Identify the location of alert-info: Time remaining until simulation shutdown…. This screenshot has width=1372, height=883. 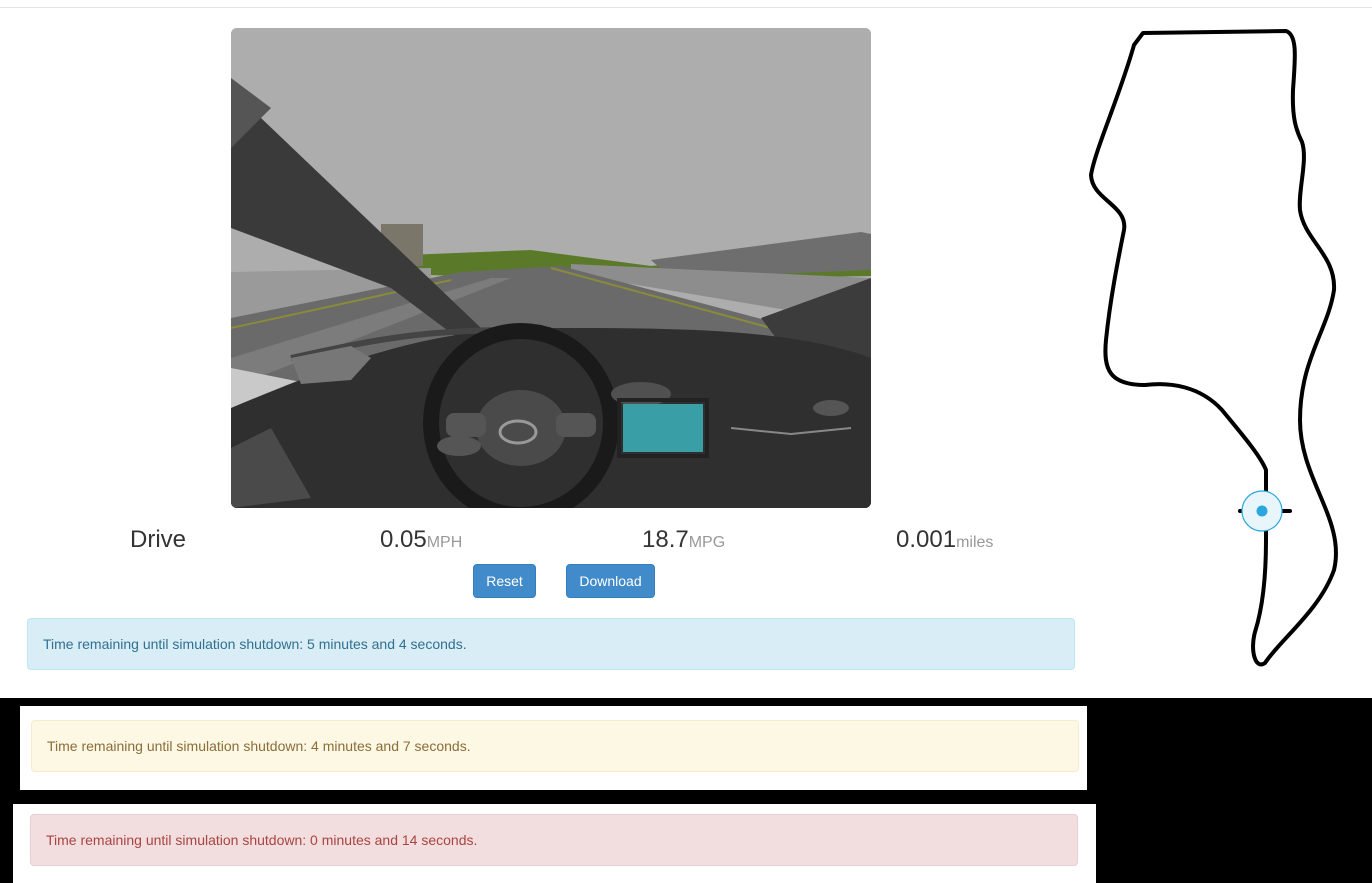
(551, 644).